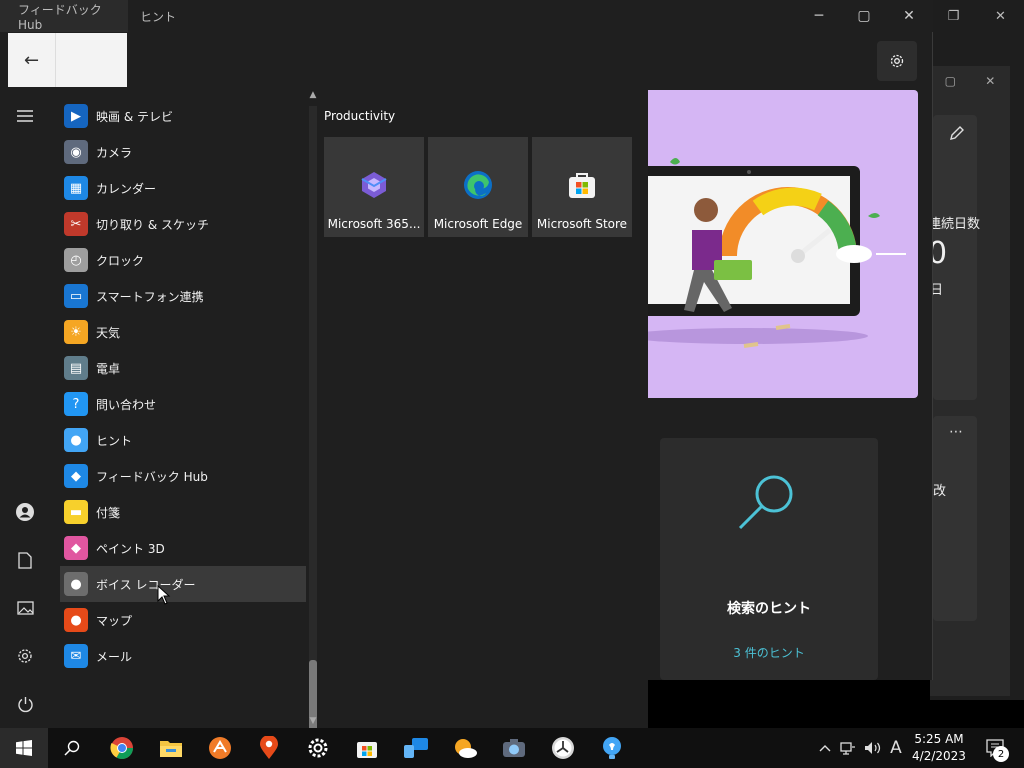  I want to click on taskbar-settings, so click(318, 748).